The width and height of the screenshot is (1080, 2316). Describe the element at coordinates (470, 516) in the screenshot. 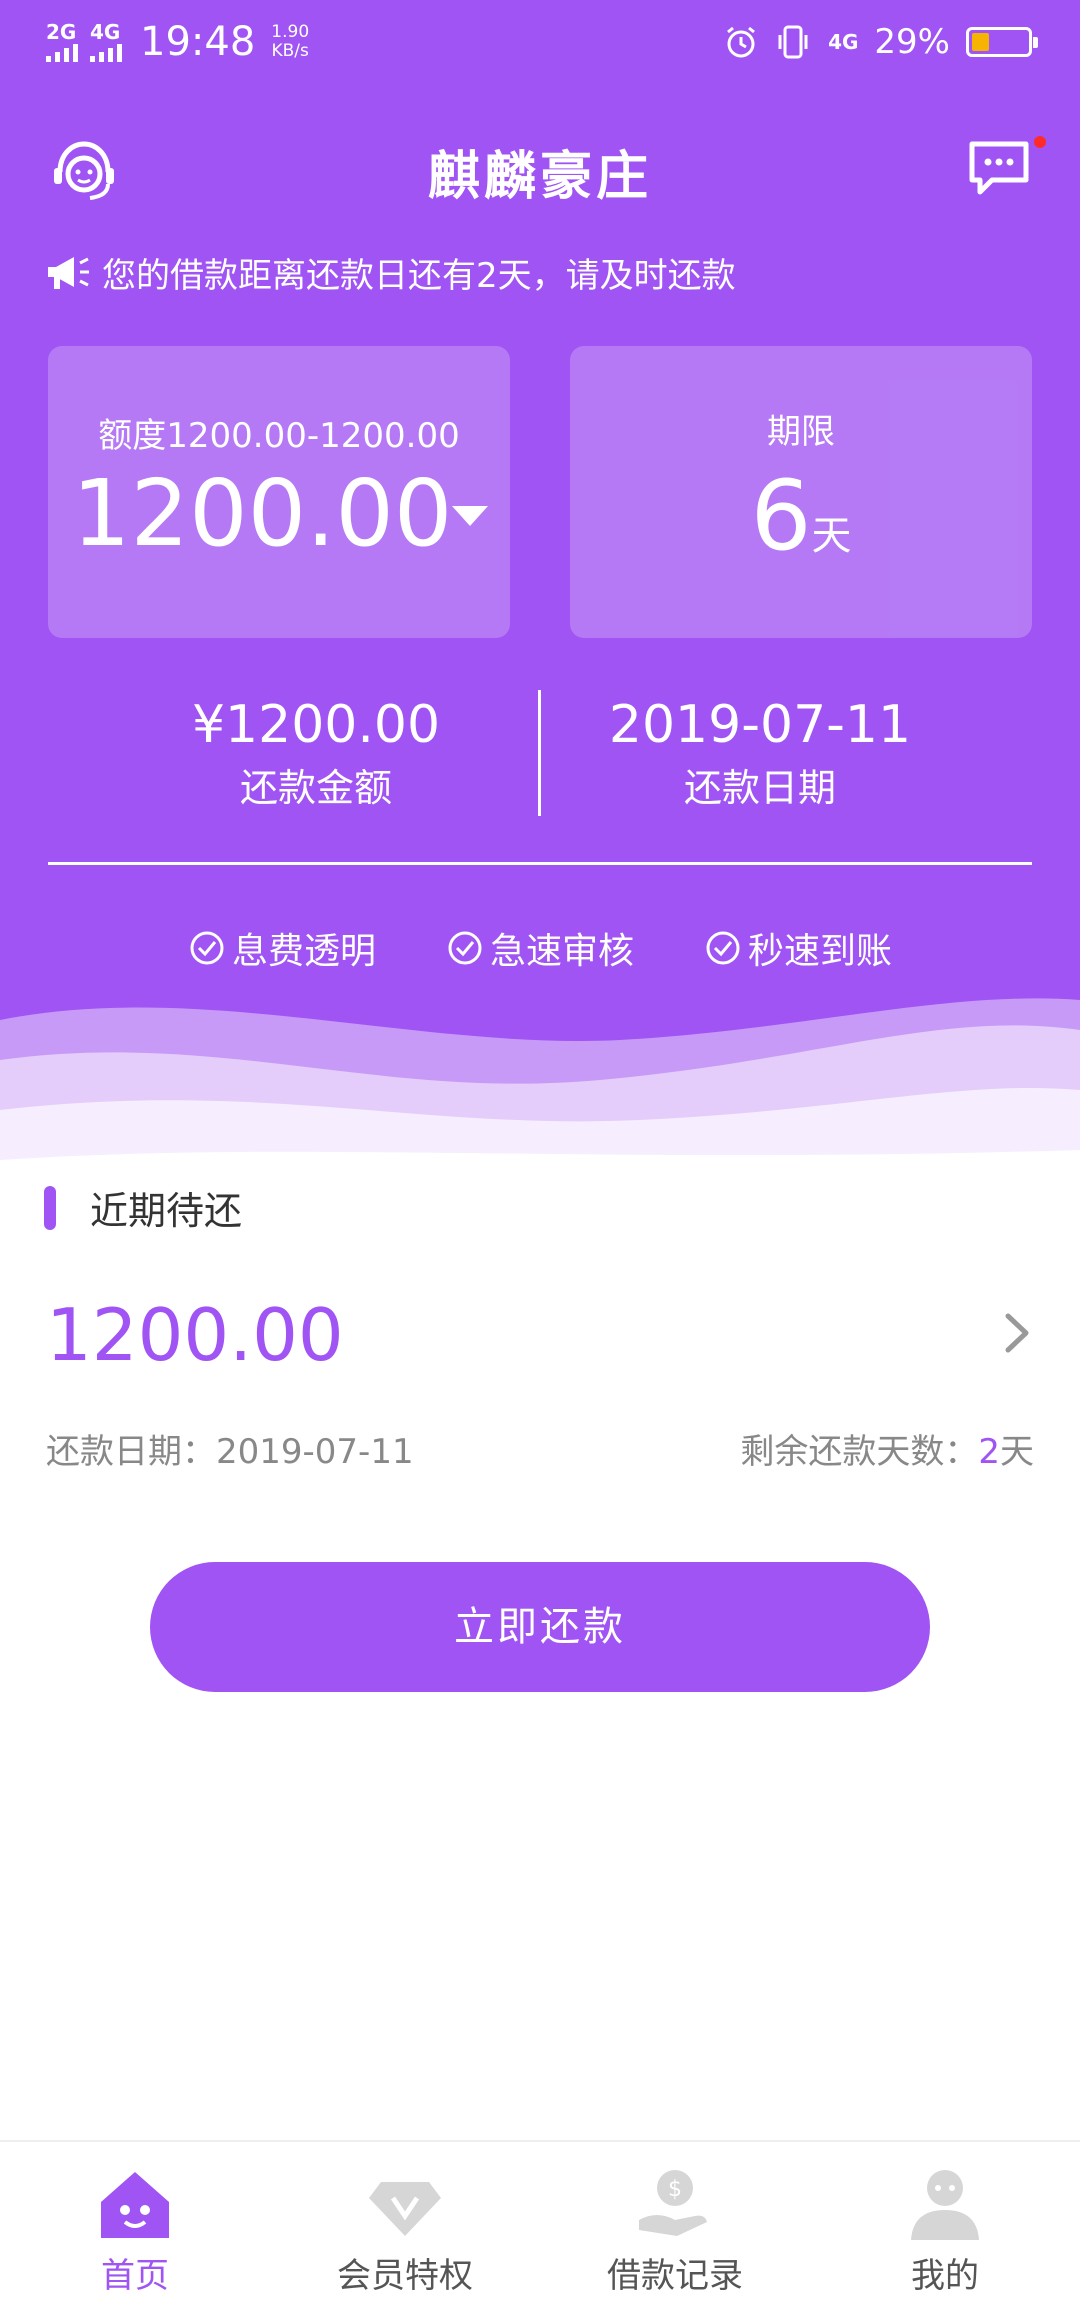

I see `dropdown-arrow-icon` at that location.